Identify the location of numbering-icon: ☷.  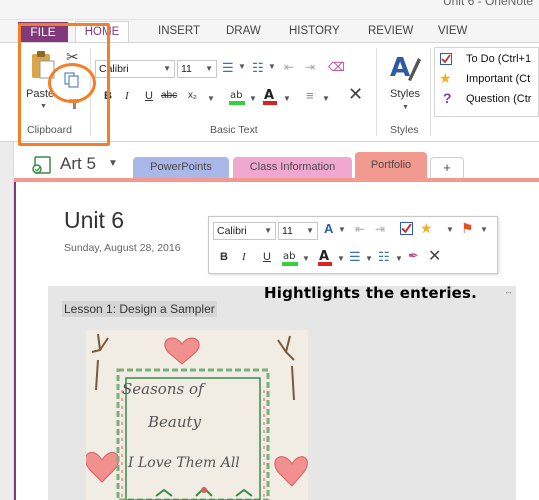
(258, 68).